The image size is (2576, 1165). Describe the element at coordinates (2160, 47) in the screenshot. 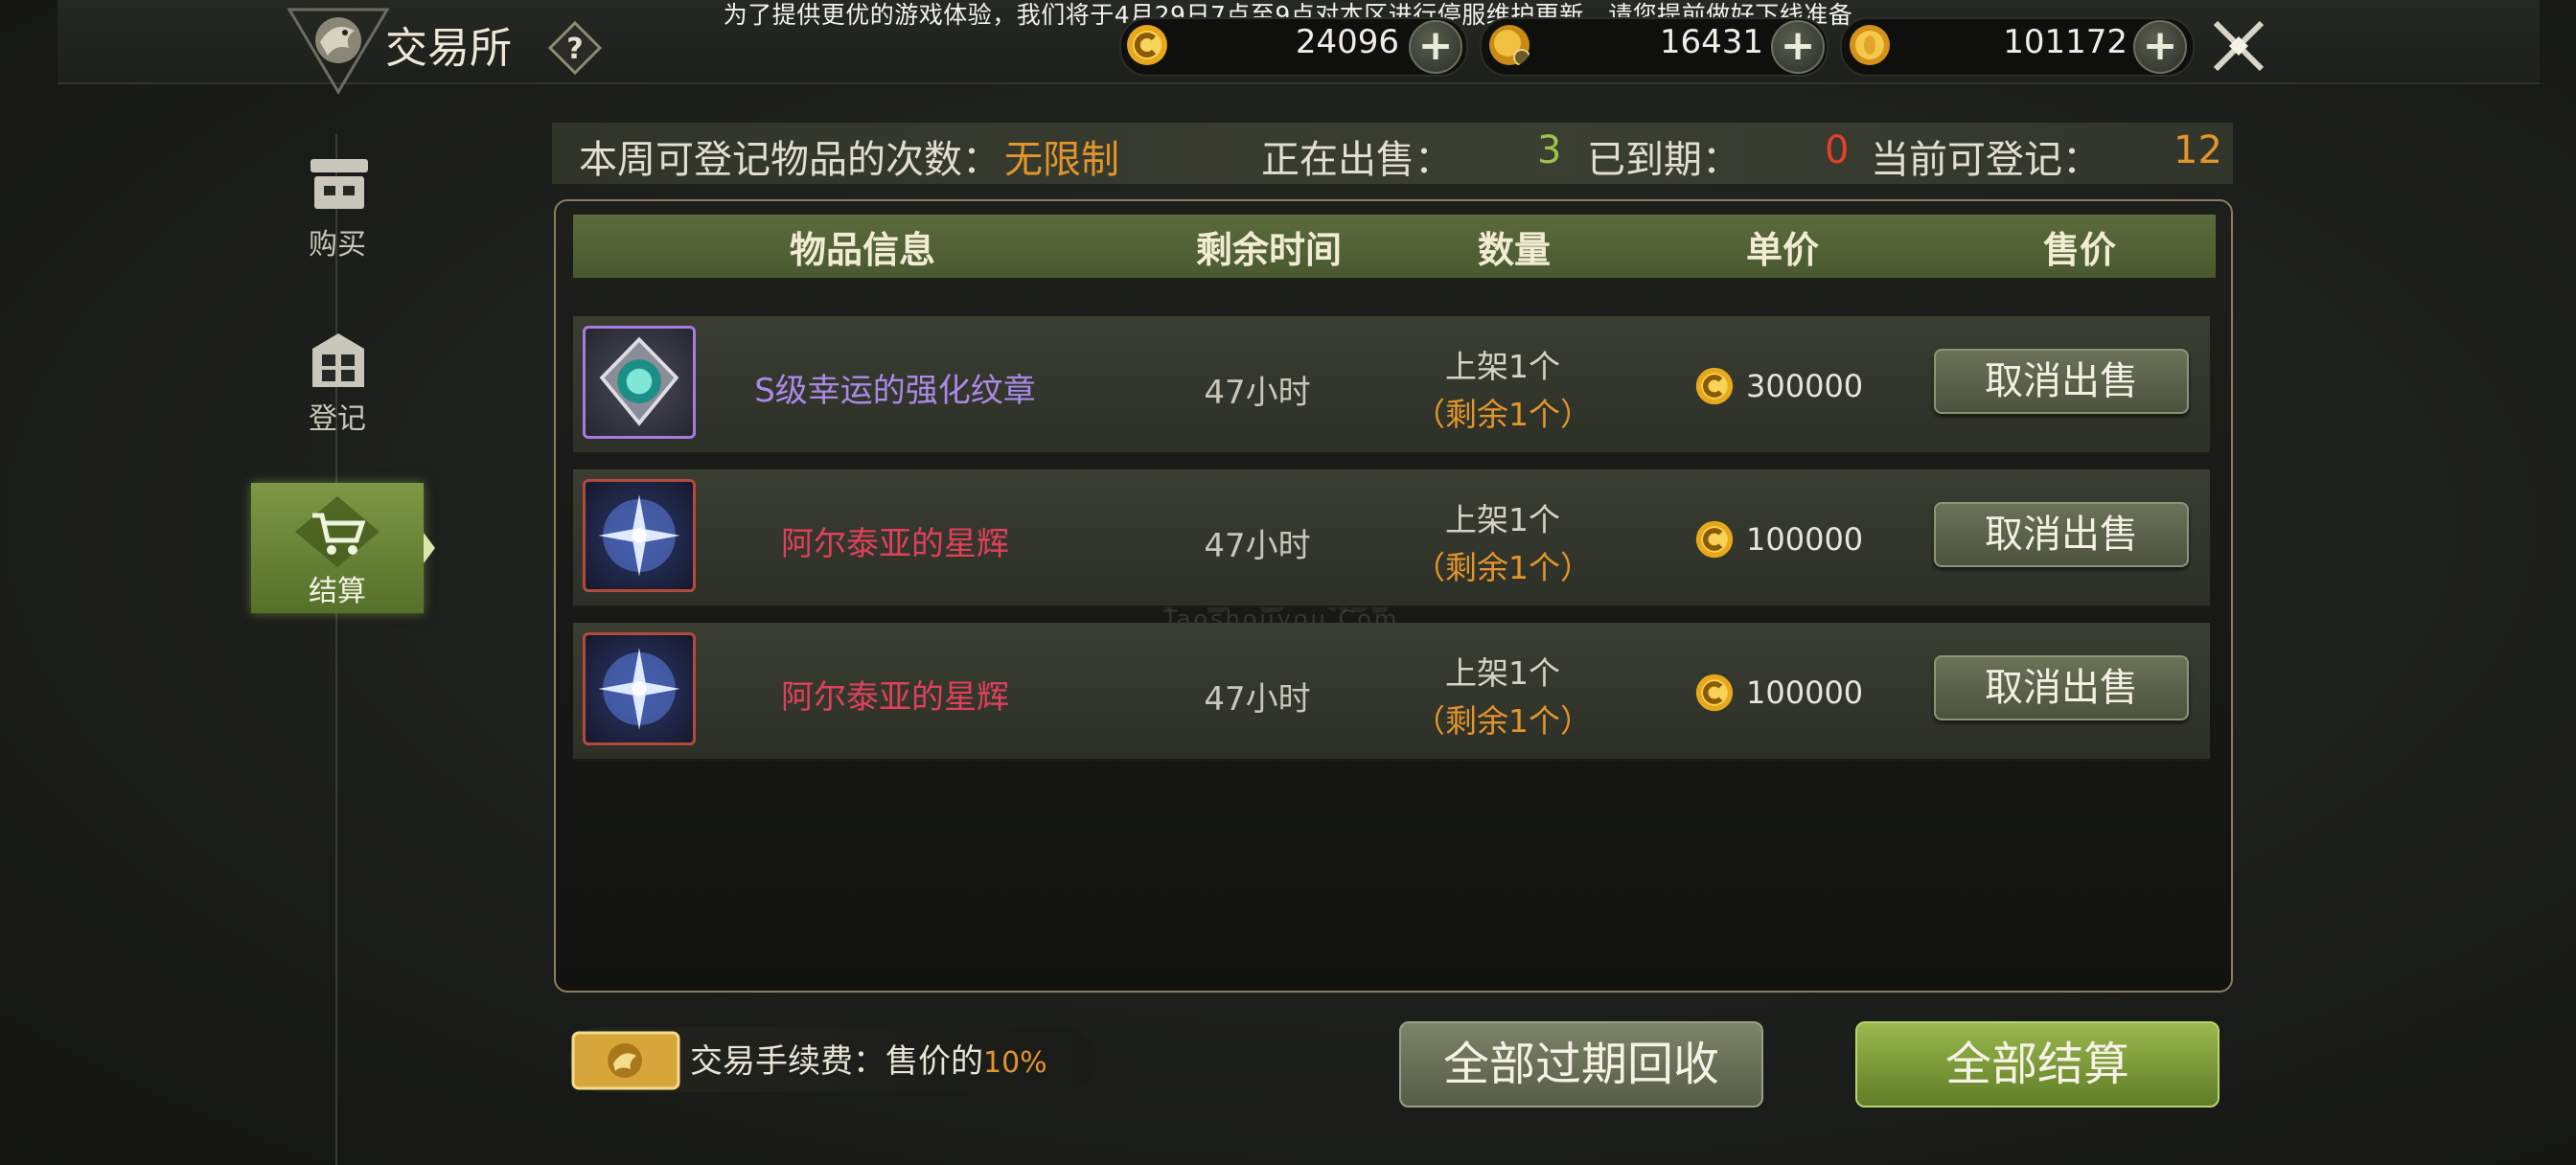

I see `add-gold-button: +` at that location.